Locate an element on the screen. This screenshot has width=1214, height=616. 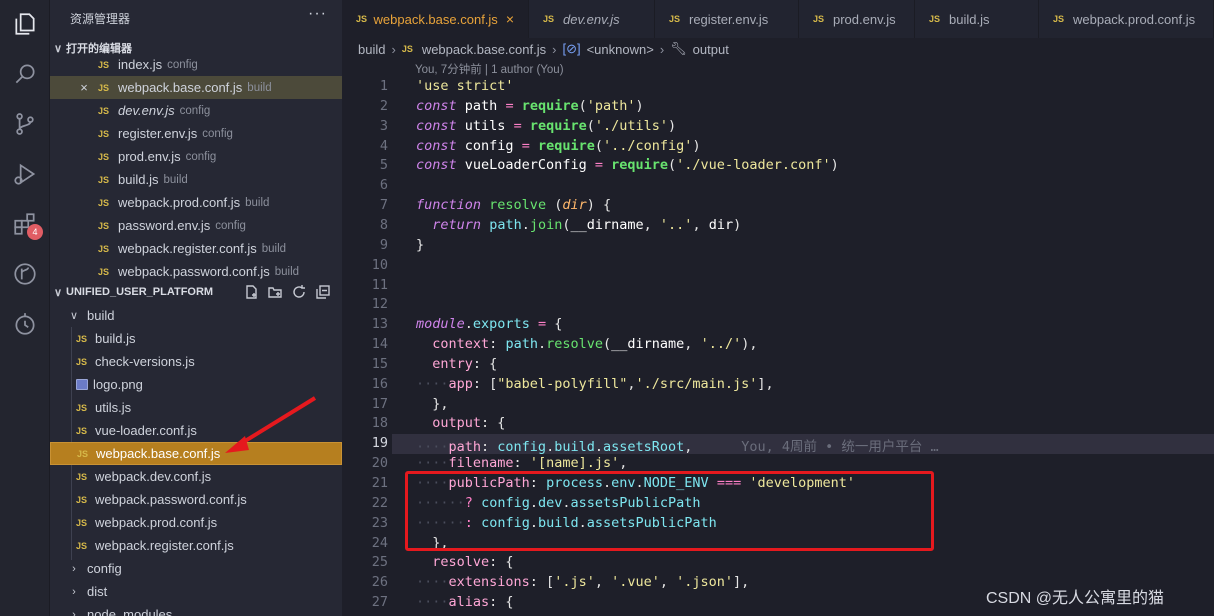
code-line: } is located at coordinates (420, 247).